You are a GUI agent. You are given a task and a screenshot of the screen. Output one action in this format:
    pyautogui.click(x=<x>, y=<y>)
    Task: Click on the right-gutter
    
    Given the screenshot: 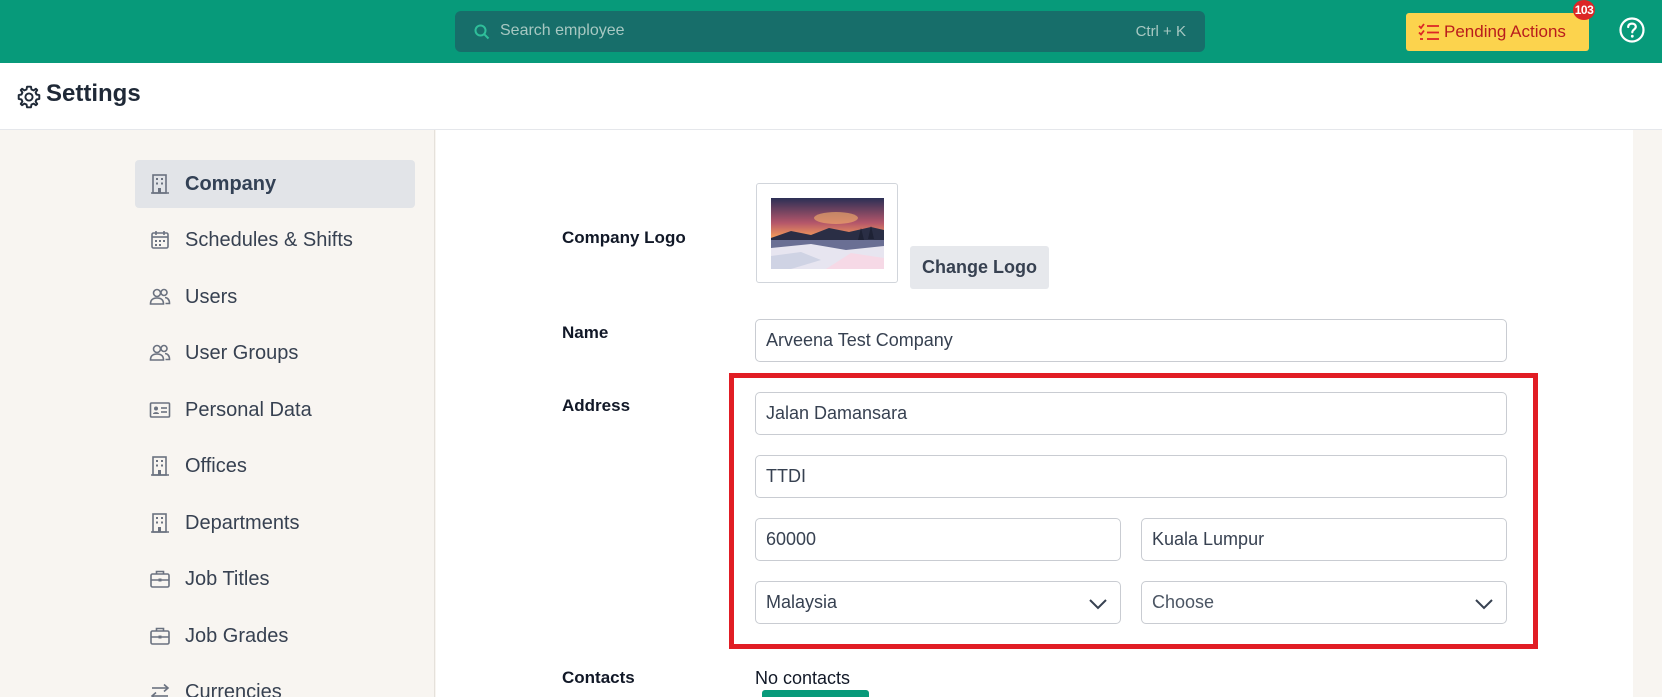 What is the action you would take?
    pyautogui.click(x=1647, y=413)
    